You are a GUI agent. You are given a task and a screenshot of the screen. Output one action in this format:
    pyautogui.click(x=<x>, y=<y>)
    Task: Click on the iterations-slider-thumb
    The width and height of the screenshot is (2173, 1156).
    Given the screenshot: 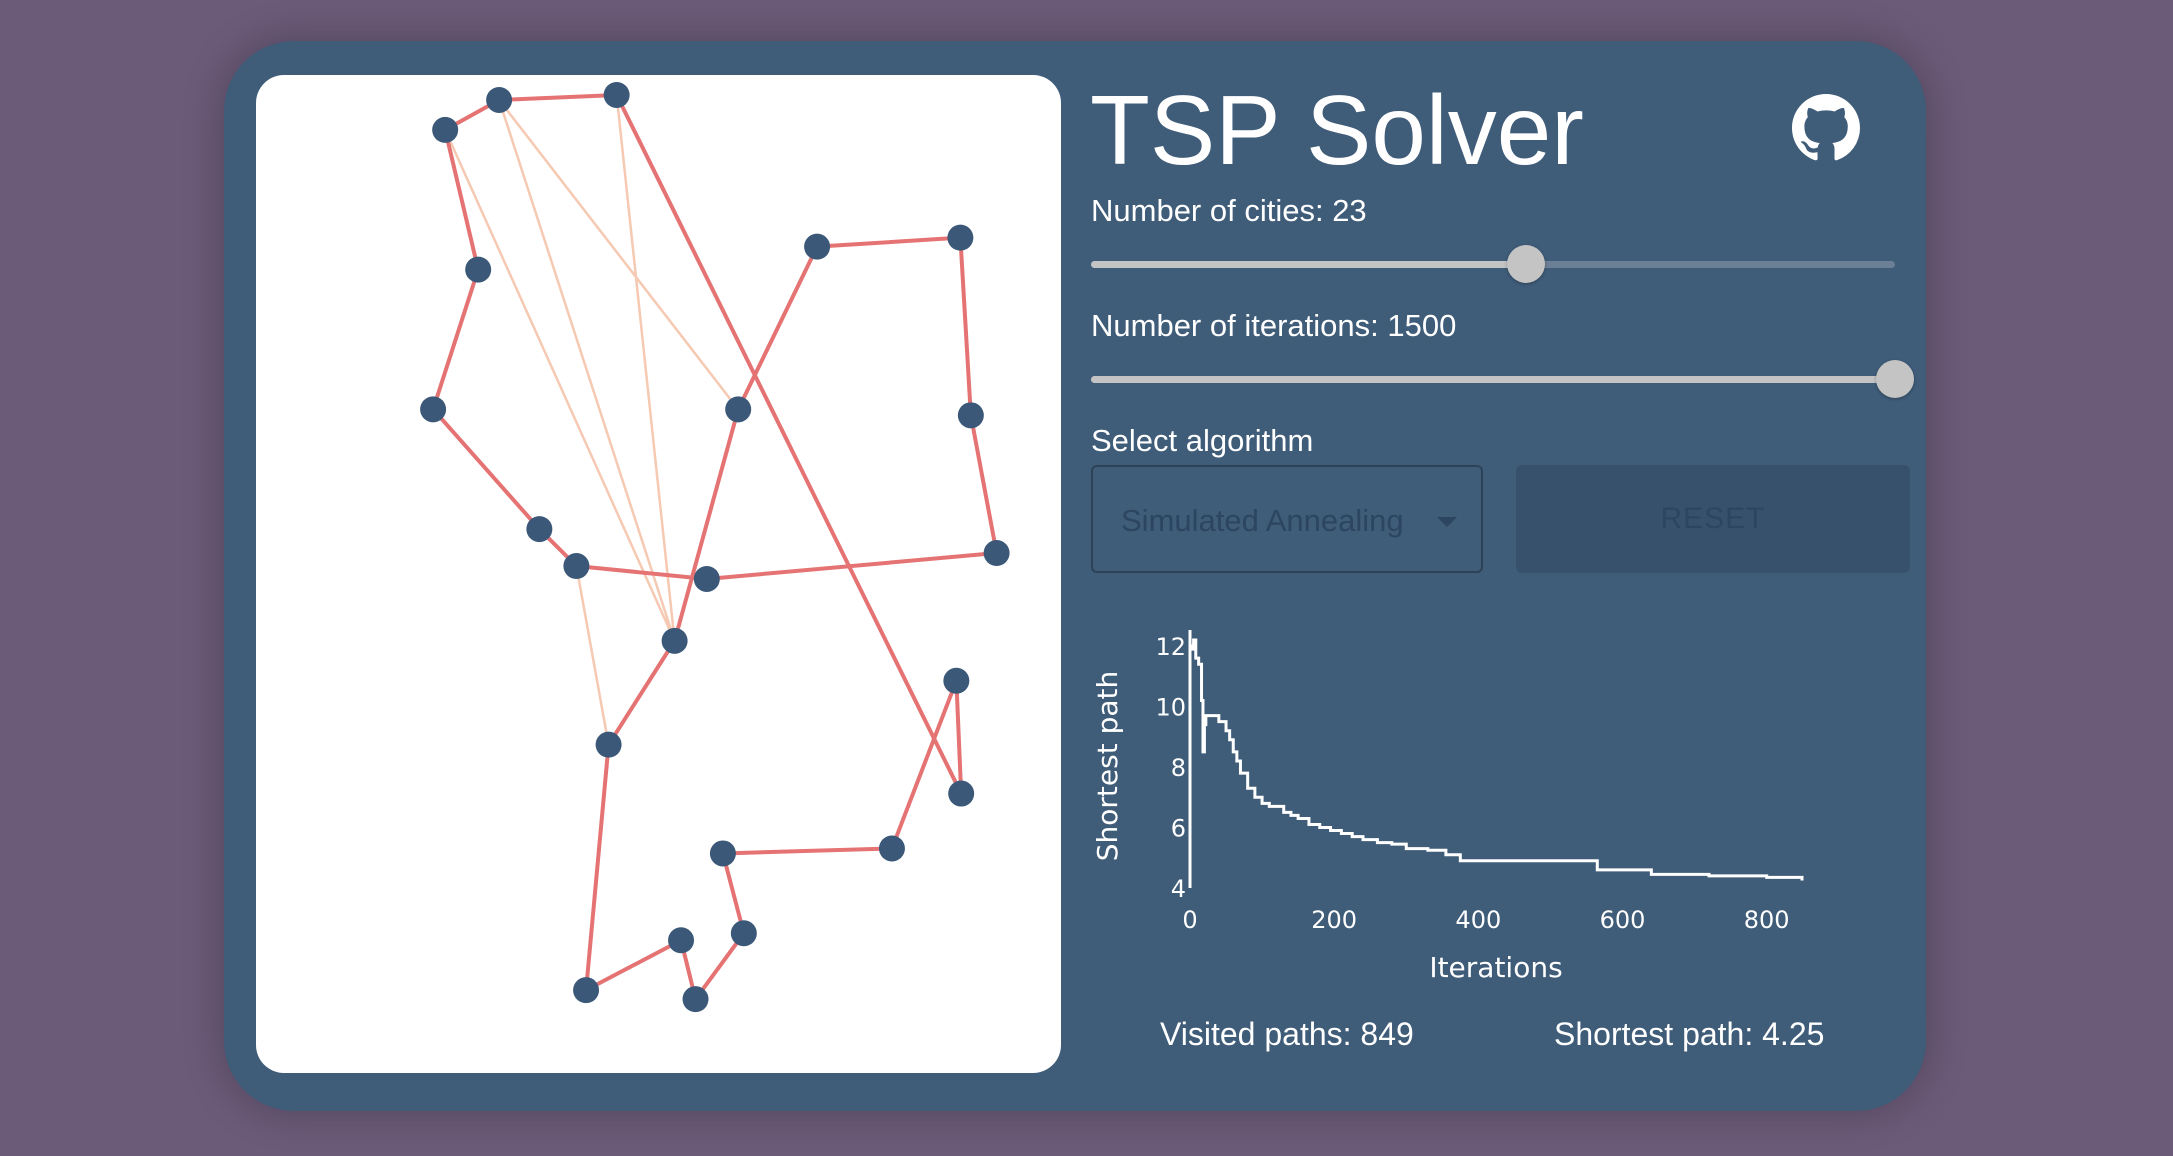 What is the action you would take?
    pyautogui.click(x=1895, y=379)
    